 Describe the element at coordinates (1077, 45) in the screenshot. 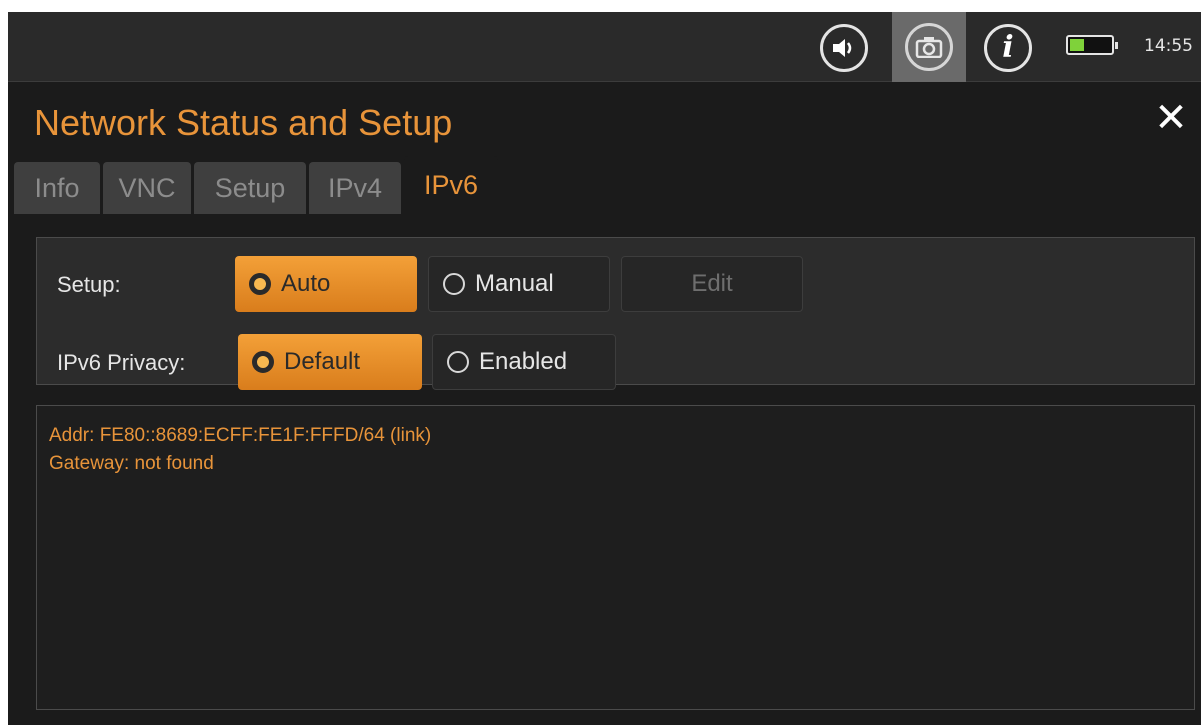

I see `battery-fill` at that location.